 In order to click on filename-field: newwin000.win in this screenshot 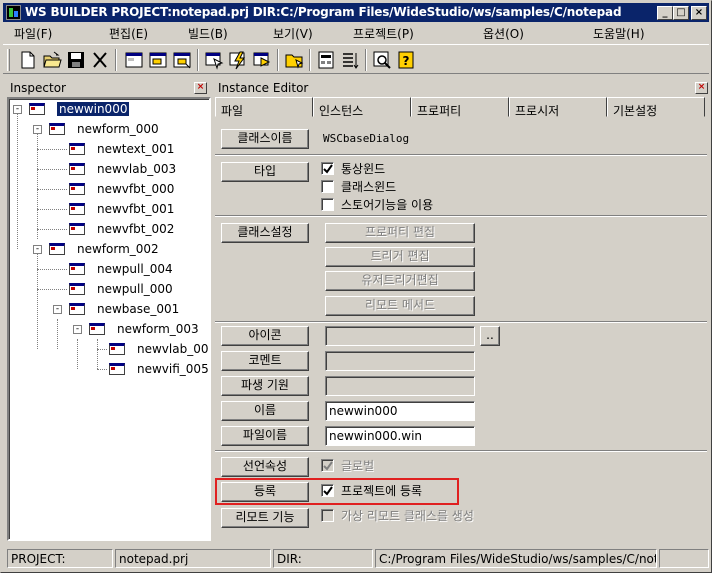, I will do `click(400, 436)`.